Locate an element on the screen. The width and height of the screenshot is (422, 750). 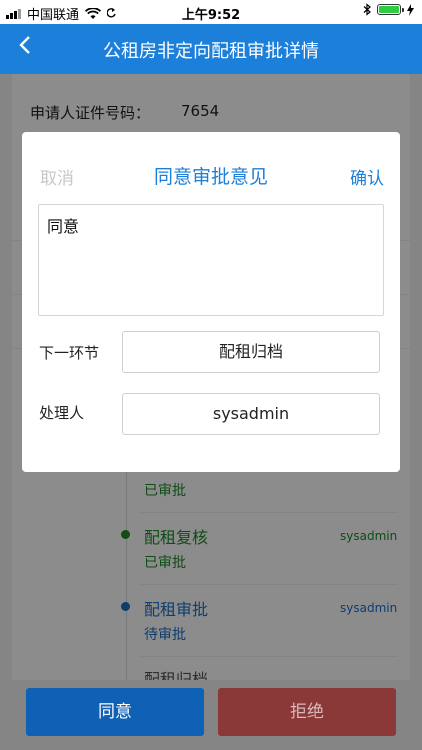
status-bar: 中国联通 上午9:52 is located at coordinates (211, 12).